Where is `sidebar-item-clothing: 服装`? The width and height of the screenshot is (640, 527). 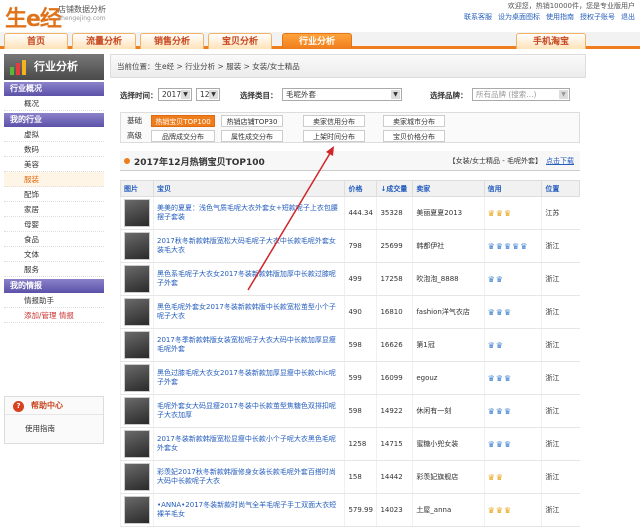 sidebar-item-clothing: 服装 is located at coordinates (54, 179).